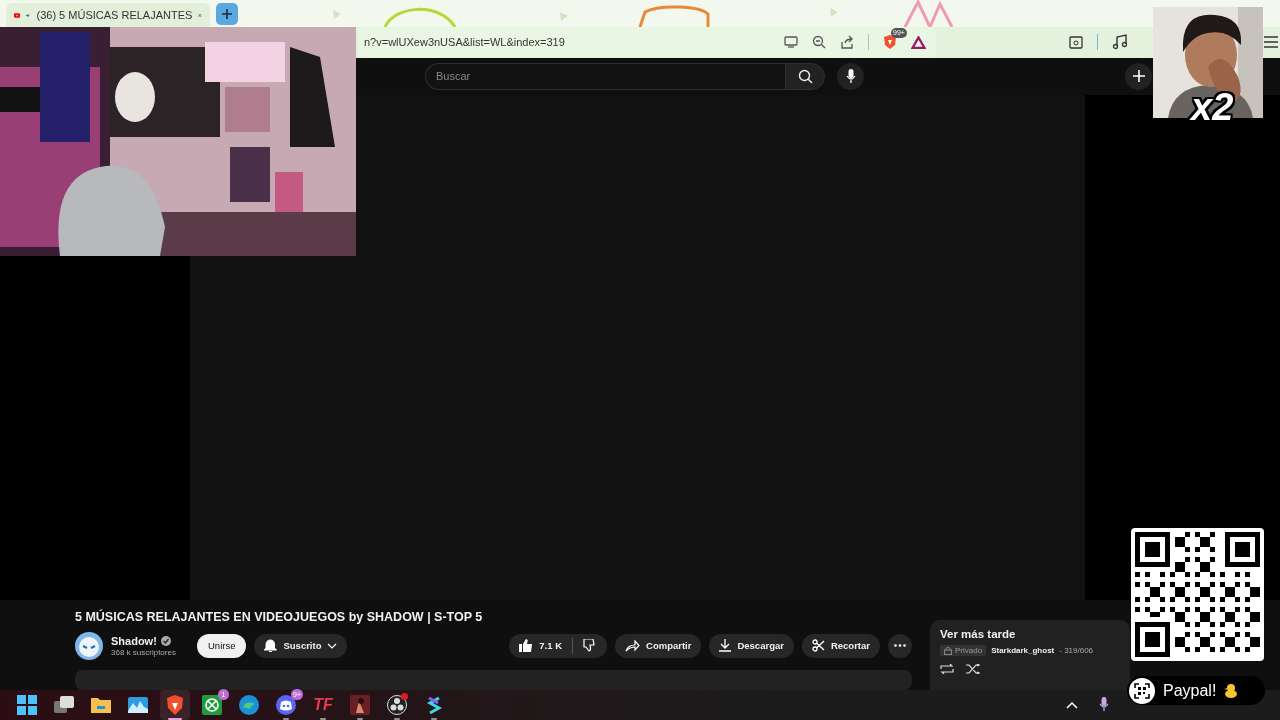 The image size is (1280, 720). I want to click on lion-taskbar-button, so click(175, 704).